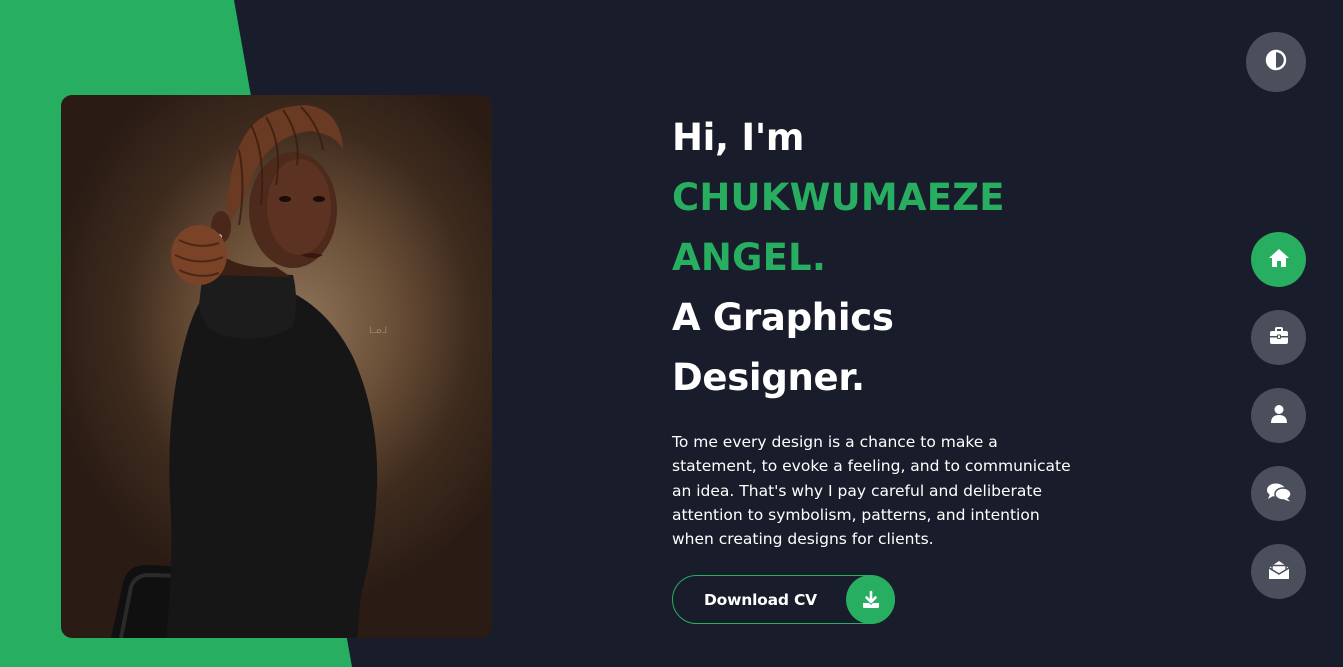 The height and width of the screenshot is (667, 1343). I want to click on role-first-line: A Graphics, so click(783, 317).